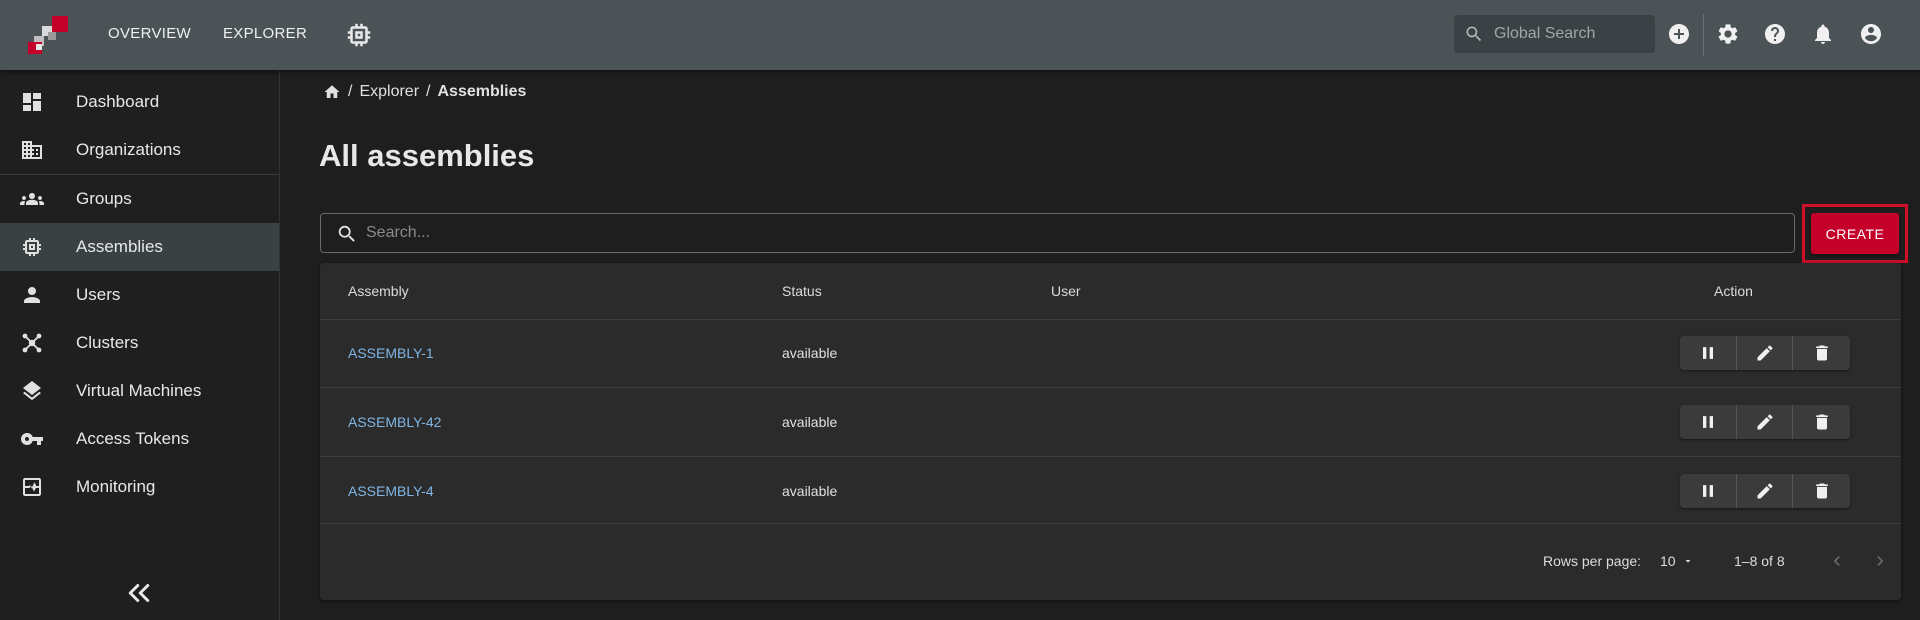 The width and height of the screenshot is (1920, 620). I want to click on nav-overview: OVERVIEW, so click(149, 35).